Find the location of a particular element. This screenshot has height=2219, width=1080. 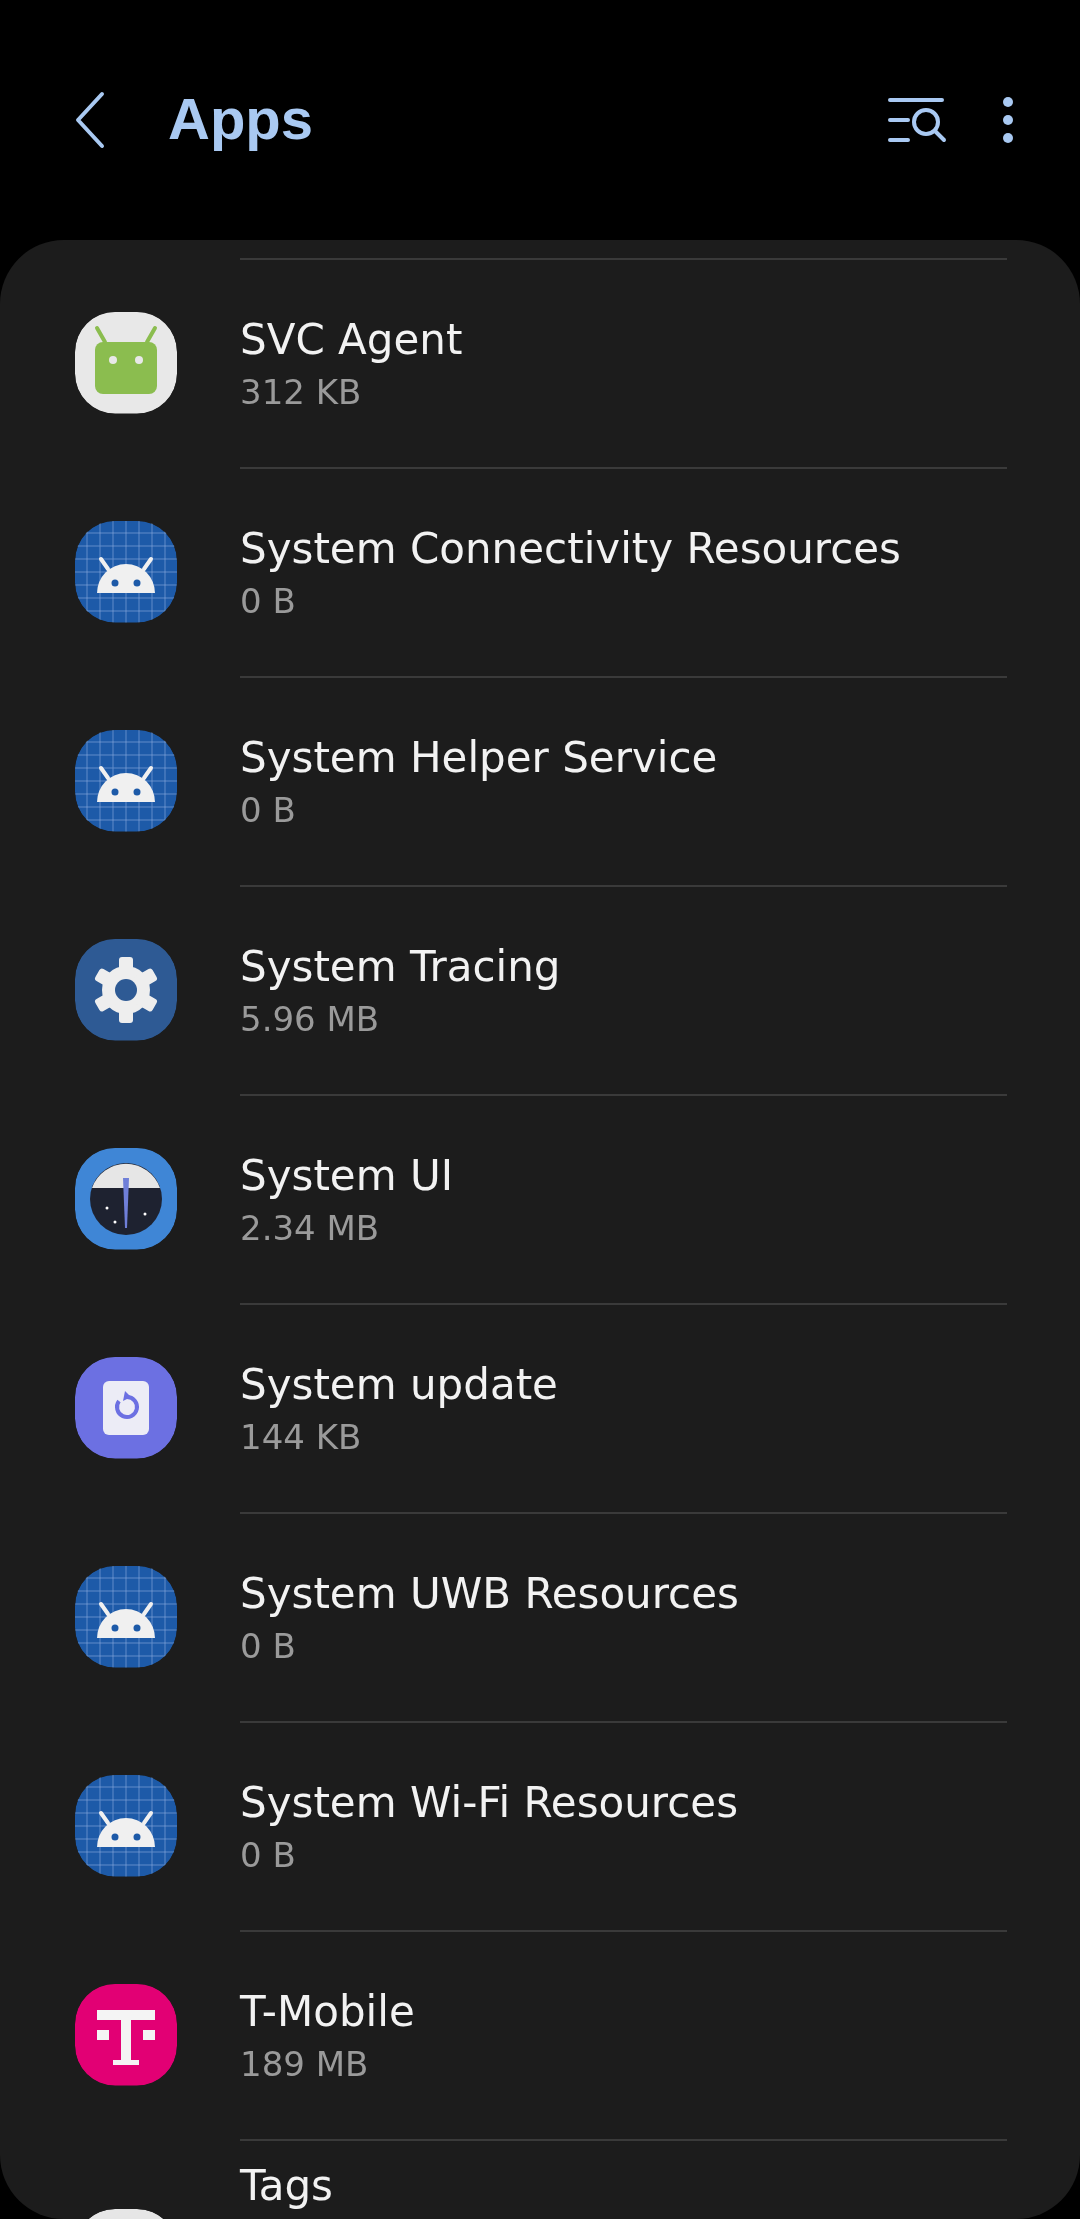

app-size: 5.96 MB is located at coordinates (310, 1019).